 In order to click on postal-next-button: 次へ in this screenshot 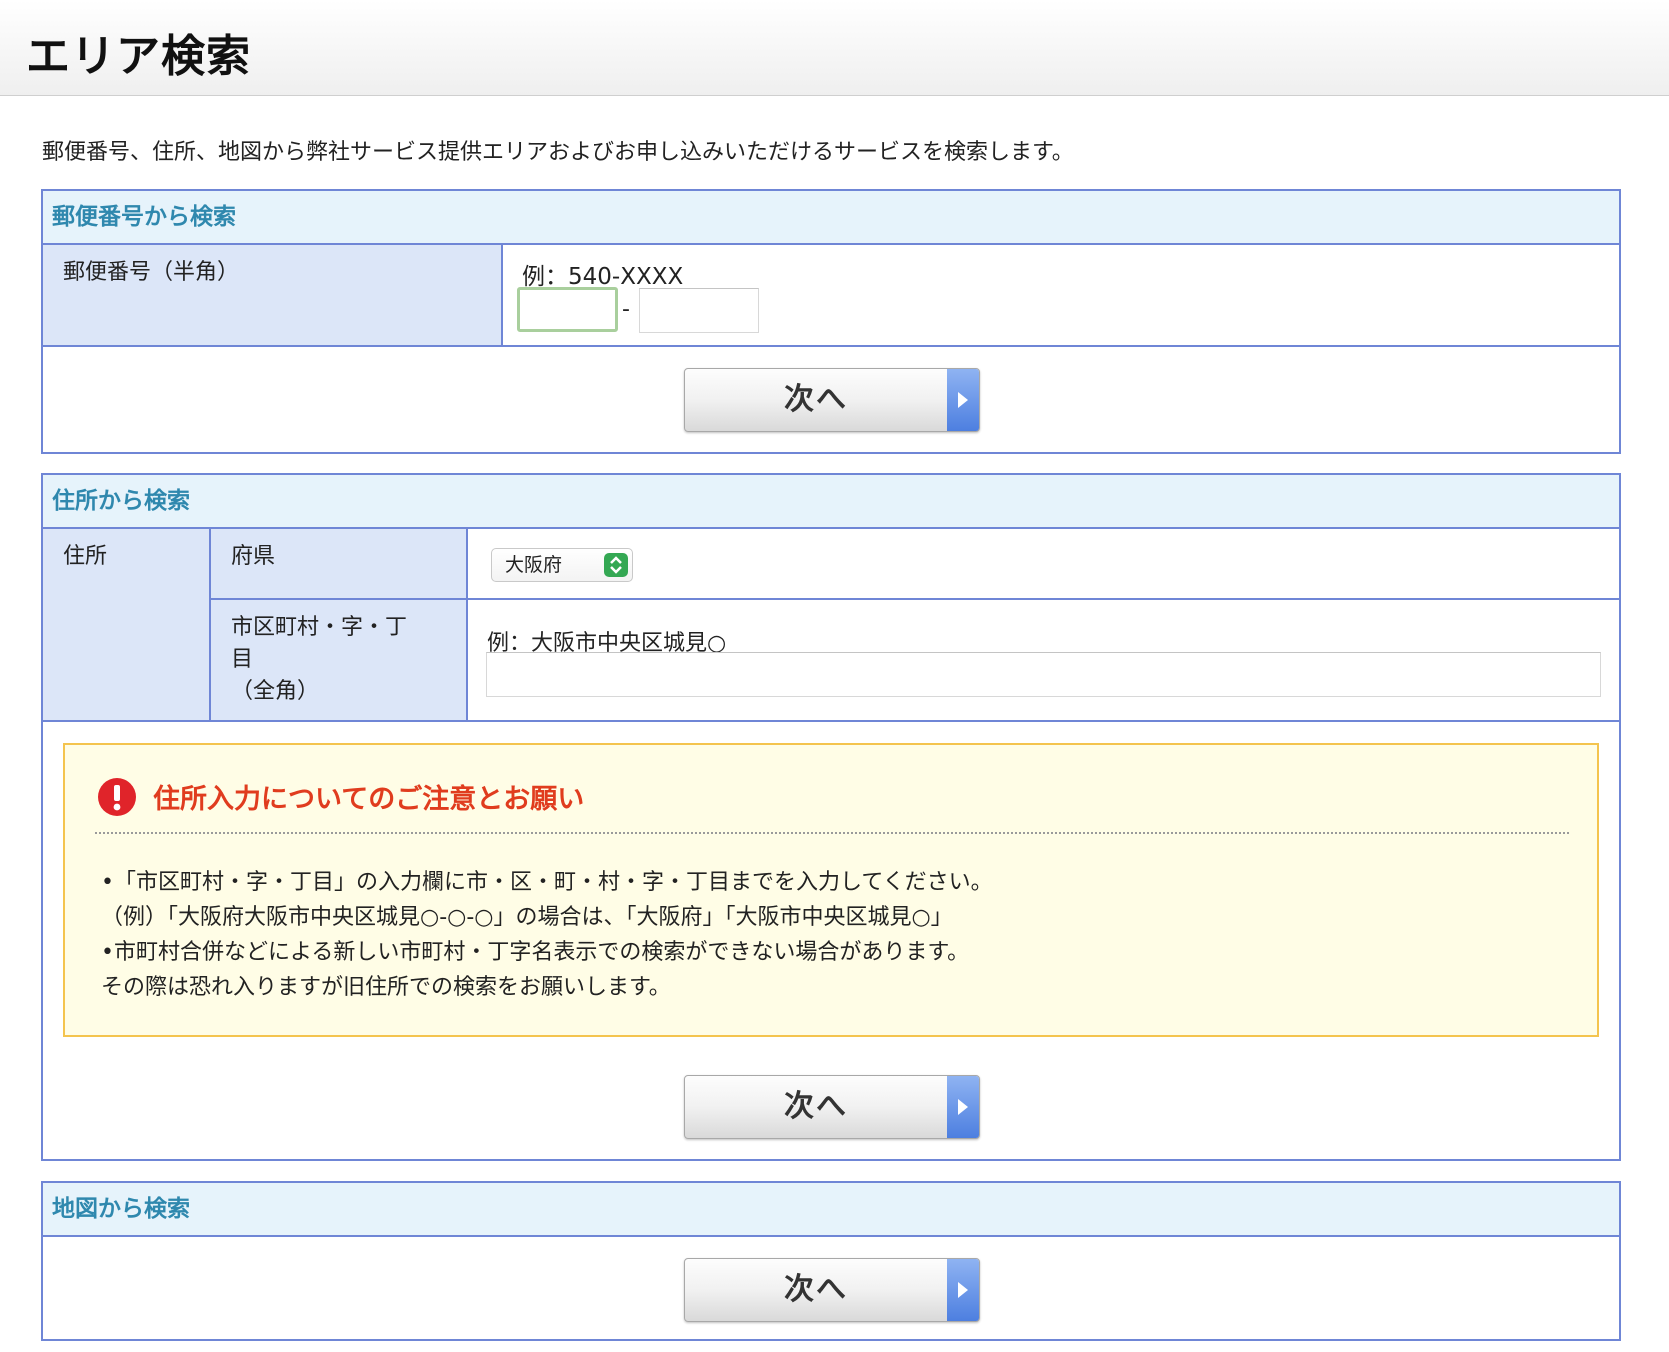, I will do `click(832, 400)`.